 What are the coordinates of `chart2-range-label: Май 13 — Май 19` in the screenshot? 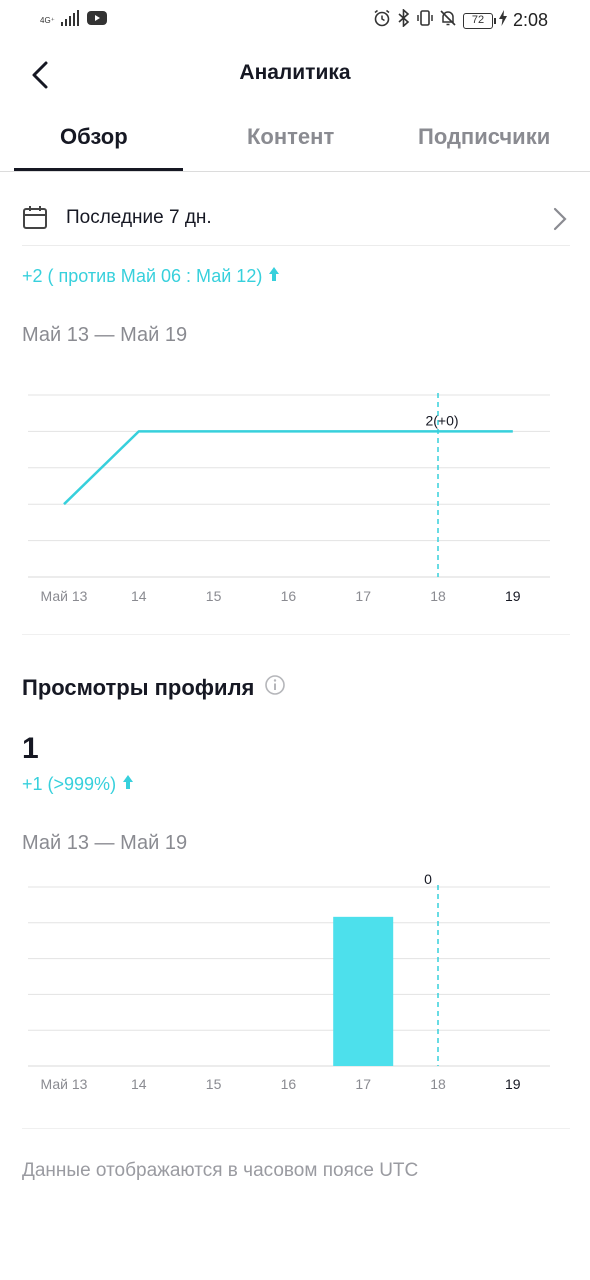 It's located at (105, 843).